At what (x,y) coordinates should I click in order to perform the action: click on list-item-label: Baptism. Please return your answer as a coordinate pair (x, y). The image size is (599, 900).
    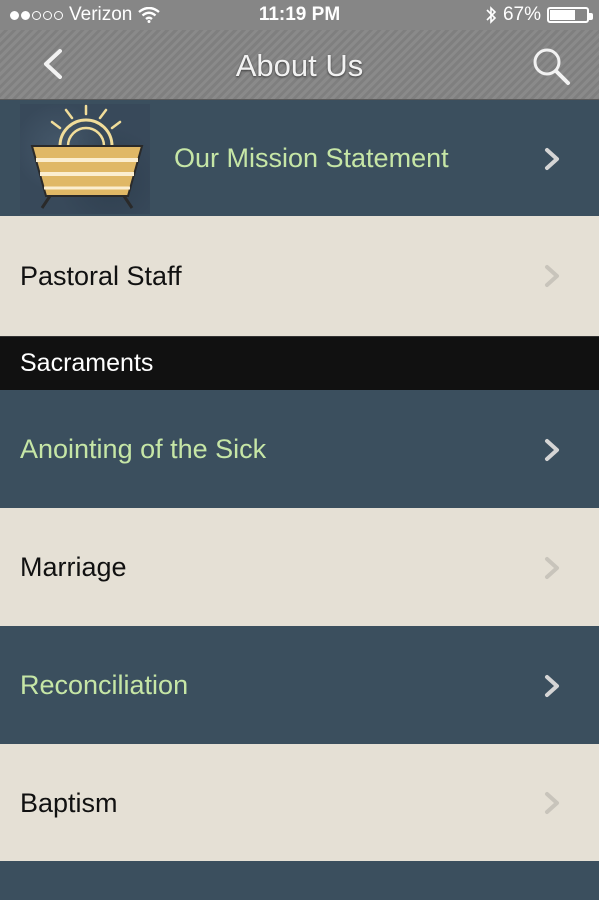
    Looking at the image, I should click on (69, 803).